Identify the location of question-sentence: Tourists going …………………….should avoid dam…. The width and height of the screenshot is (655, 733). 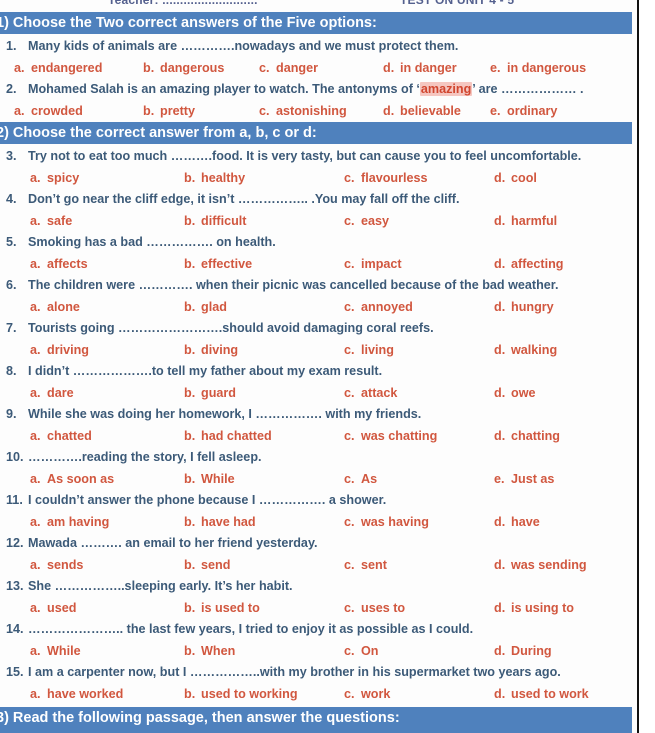
(231, 328).